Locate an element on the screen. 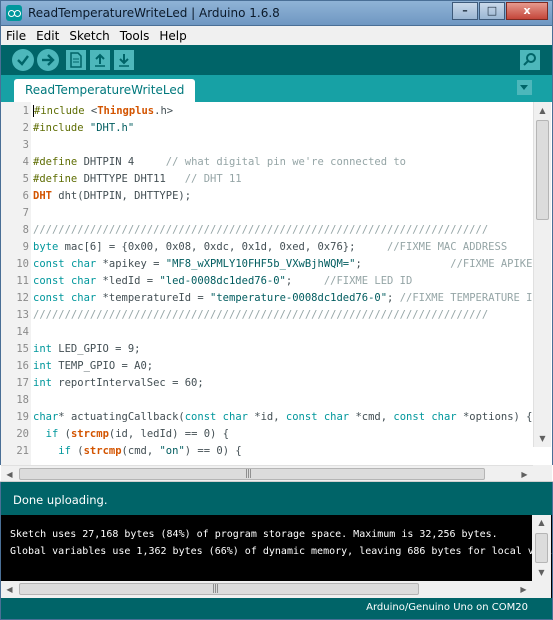 This screenshot has height=620, width=553. line-number: 19 is located at coordinates (22, 417).